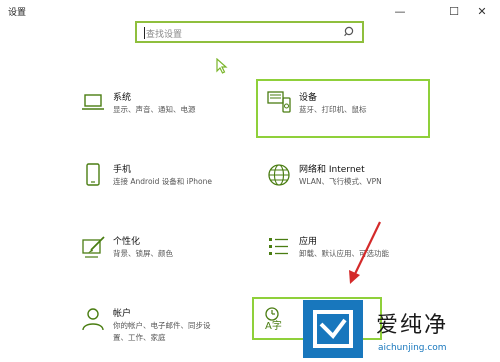  What do you see at coordinates (122, 170) in the screenshot?
I see `tile-title-phone: 手机` at bounding box center [122, 170].